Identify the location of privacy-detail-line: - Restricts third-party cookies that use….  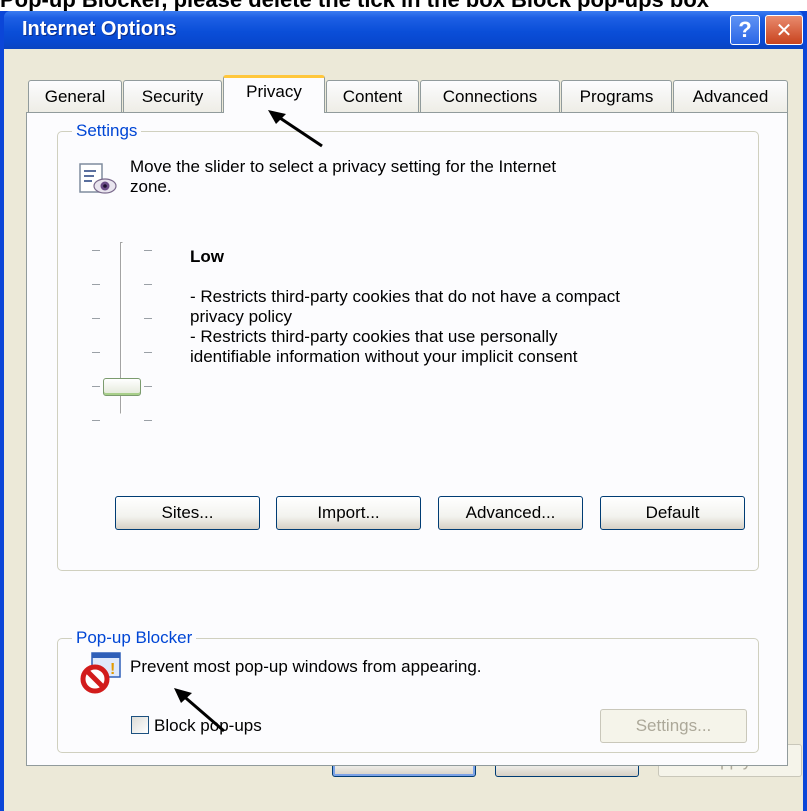
(374, 336).